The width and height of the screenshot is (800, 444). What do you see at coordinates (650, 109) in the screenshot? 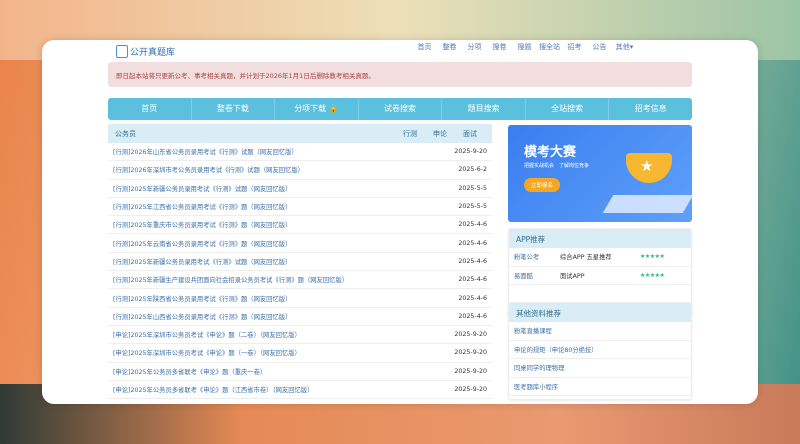
I see `mainnav-recruit-info: 招考信息` at bounding box center [650, 109].